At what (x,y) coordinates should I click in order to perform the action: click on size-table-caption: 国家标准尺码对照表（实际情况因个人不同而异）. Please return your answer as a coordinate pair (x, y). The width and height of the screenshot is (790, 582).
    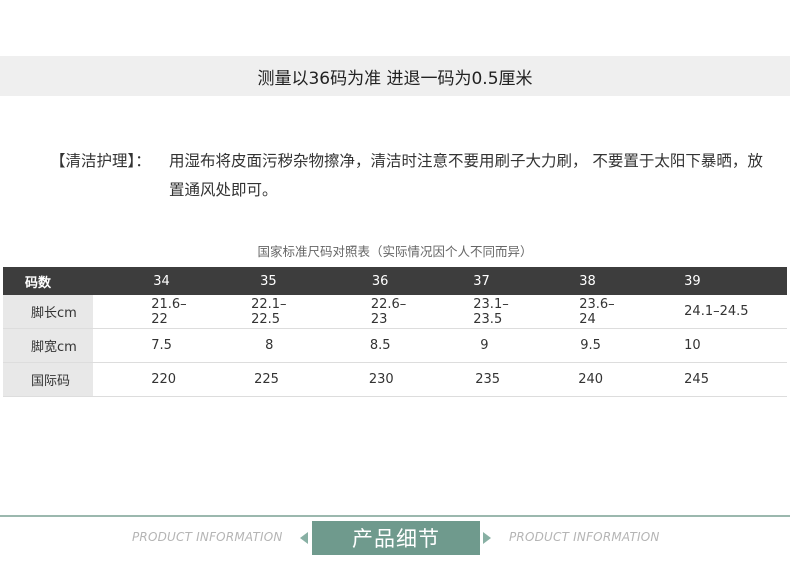
    Looking at the image, I should click on (395, 251).